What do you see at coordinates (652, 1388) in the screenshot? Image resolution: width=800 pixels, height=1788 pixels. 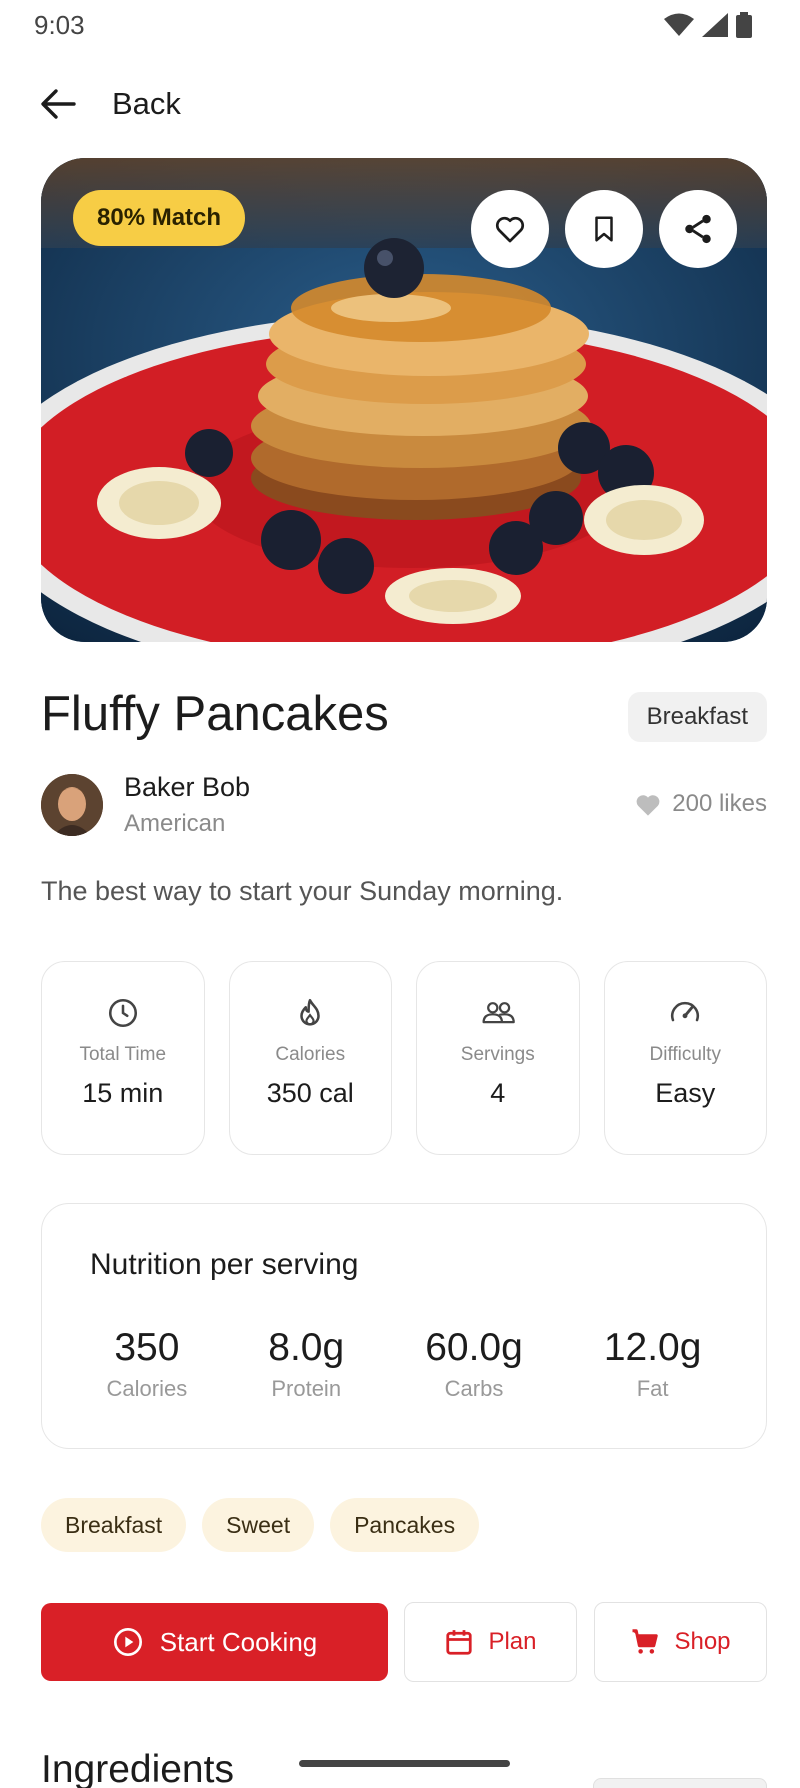 I see `nutrition-label: Fat` at bounding box center [652, 1388].